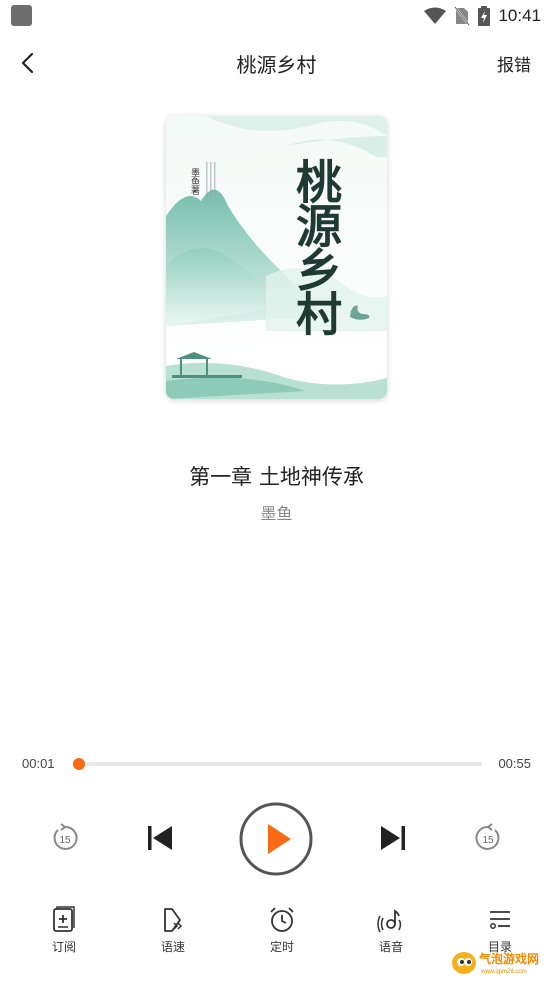  What do you see at coordinates (64, 919) in the screenshot?
I see `subscribe-icon` at bounding box center [64, 919].